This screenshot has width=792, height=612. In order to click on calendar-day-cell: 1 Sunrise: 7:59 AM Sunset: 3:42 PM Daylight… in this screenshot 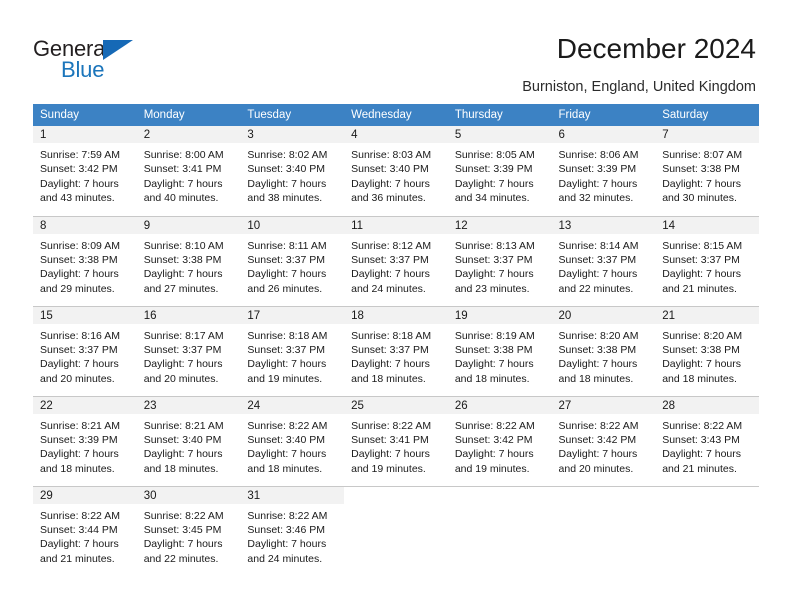, I will do `click(85, 171)`.